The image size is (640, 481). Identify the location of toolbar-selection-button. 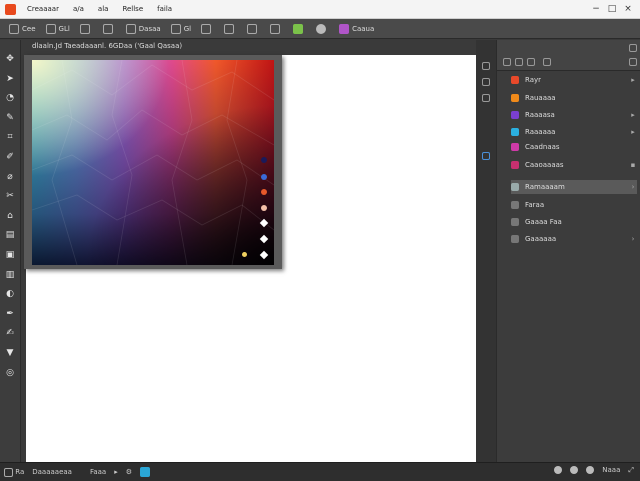
(86, 29).